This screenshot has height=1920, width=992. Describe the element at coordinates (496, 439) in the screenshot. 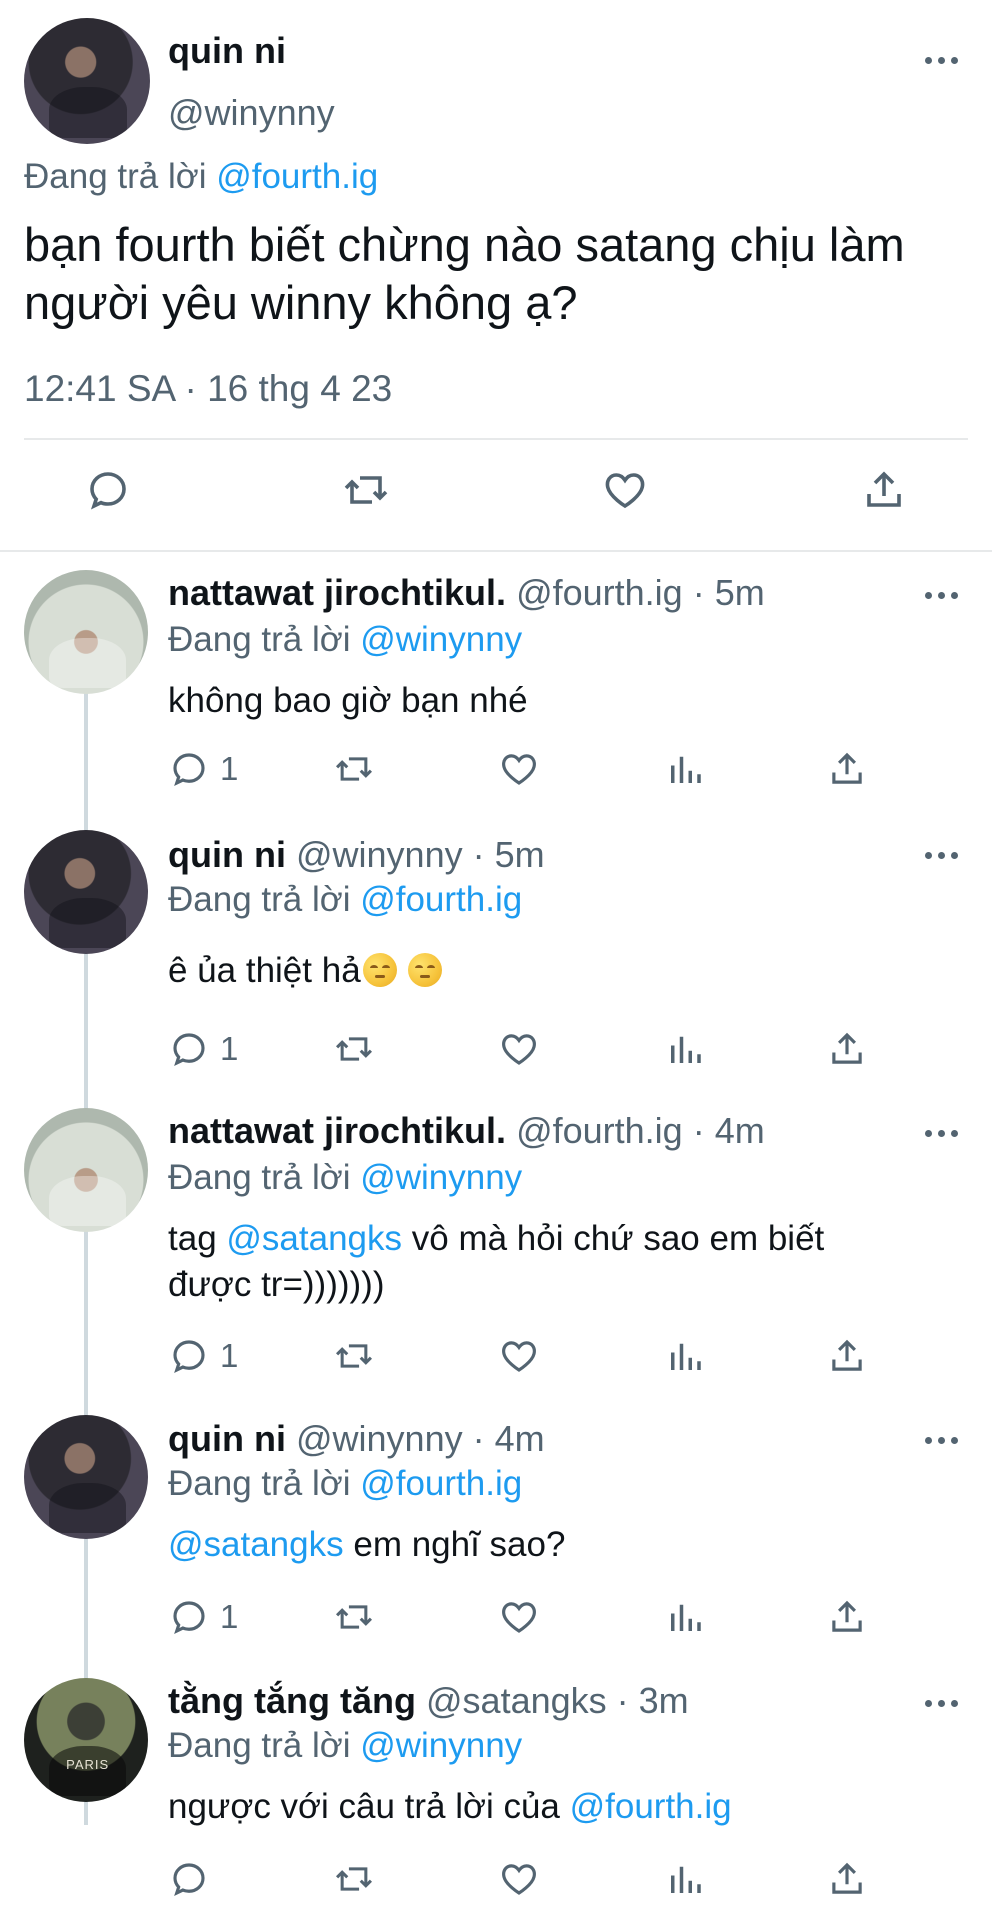

I see `timestamp-divider` at that location.